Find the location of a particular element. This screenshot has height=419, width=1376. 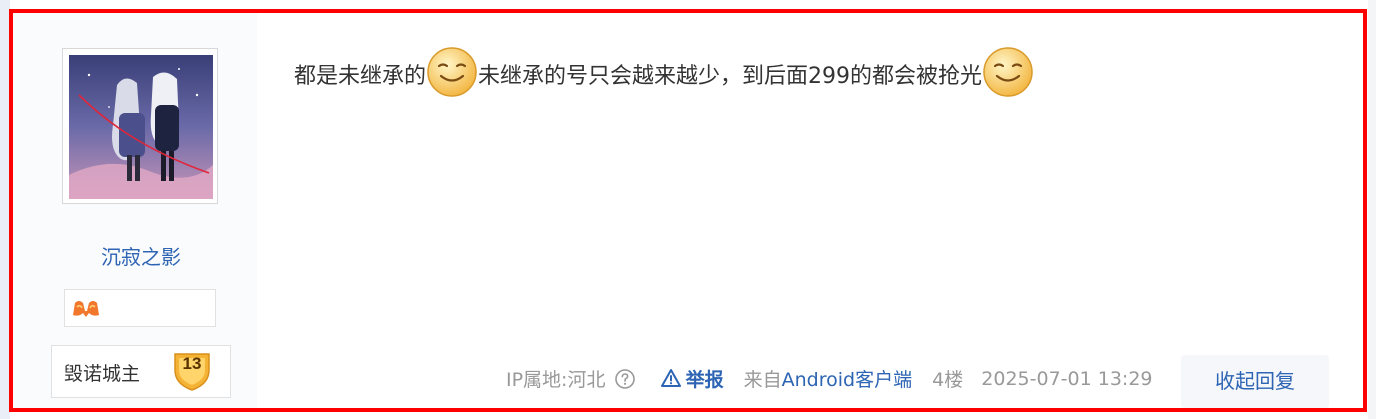

from-prefix: 来自 is located at coordinates (762, 380).